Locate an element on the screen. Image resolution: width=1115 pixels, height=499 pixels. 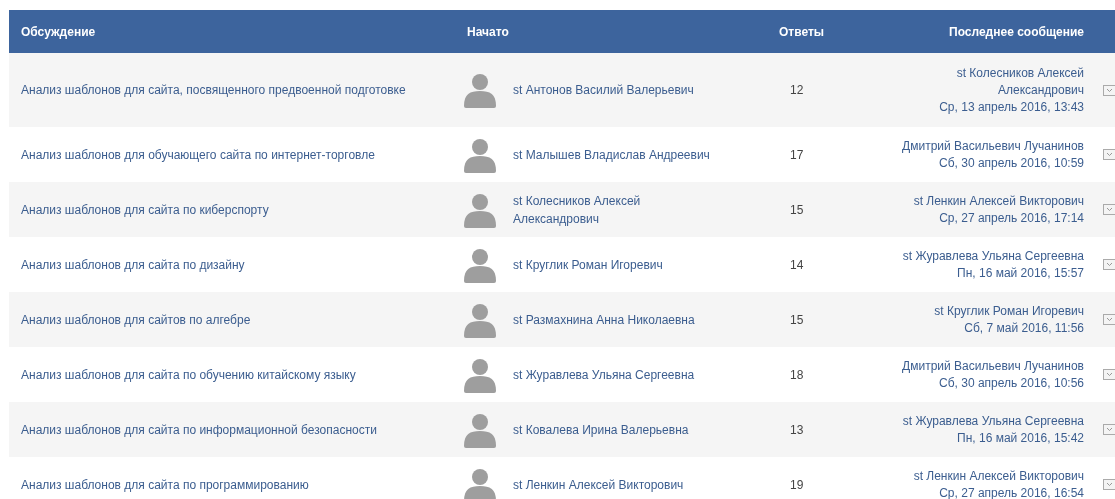
post-date: Сб, 30 апрель 2016, 10:56 is located at coordinates (1011, 383).